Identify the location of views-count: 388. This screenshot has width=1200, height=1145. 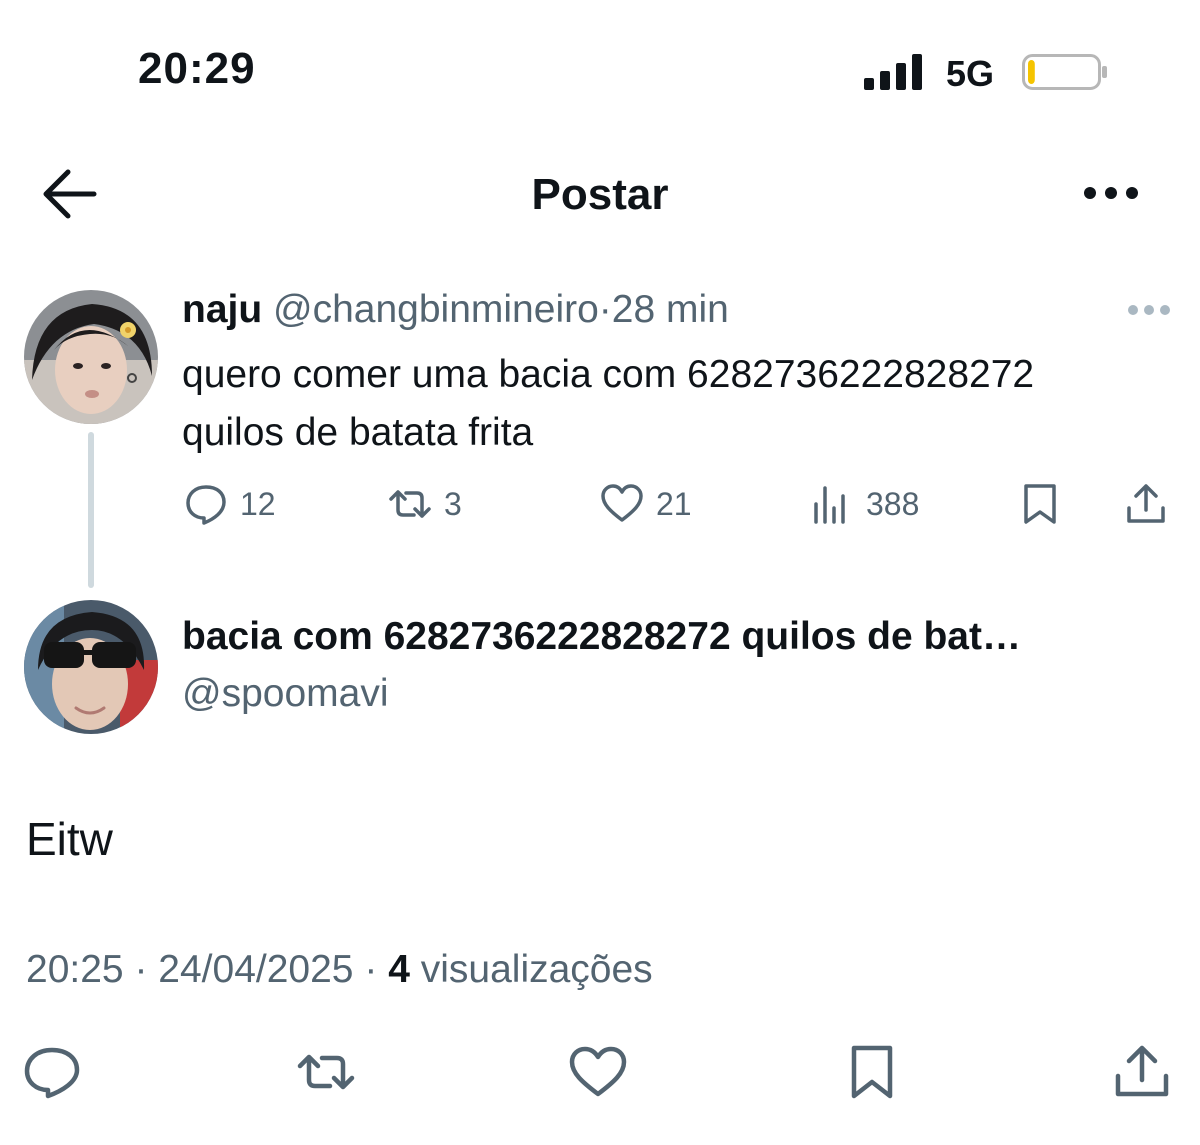
(893, 503).